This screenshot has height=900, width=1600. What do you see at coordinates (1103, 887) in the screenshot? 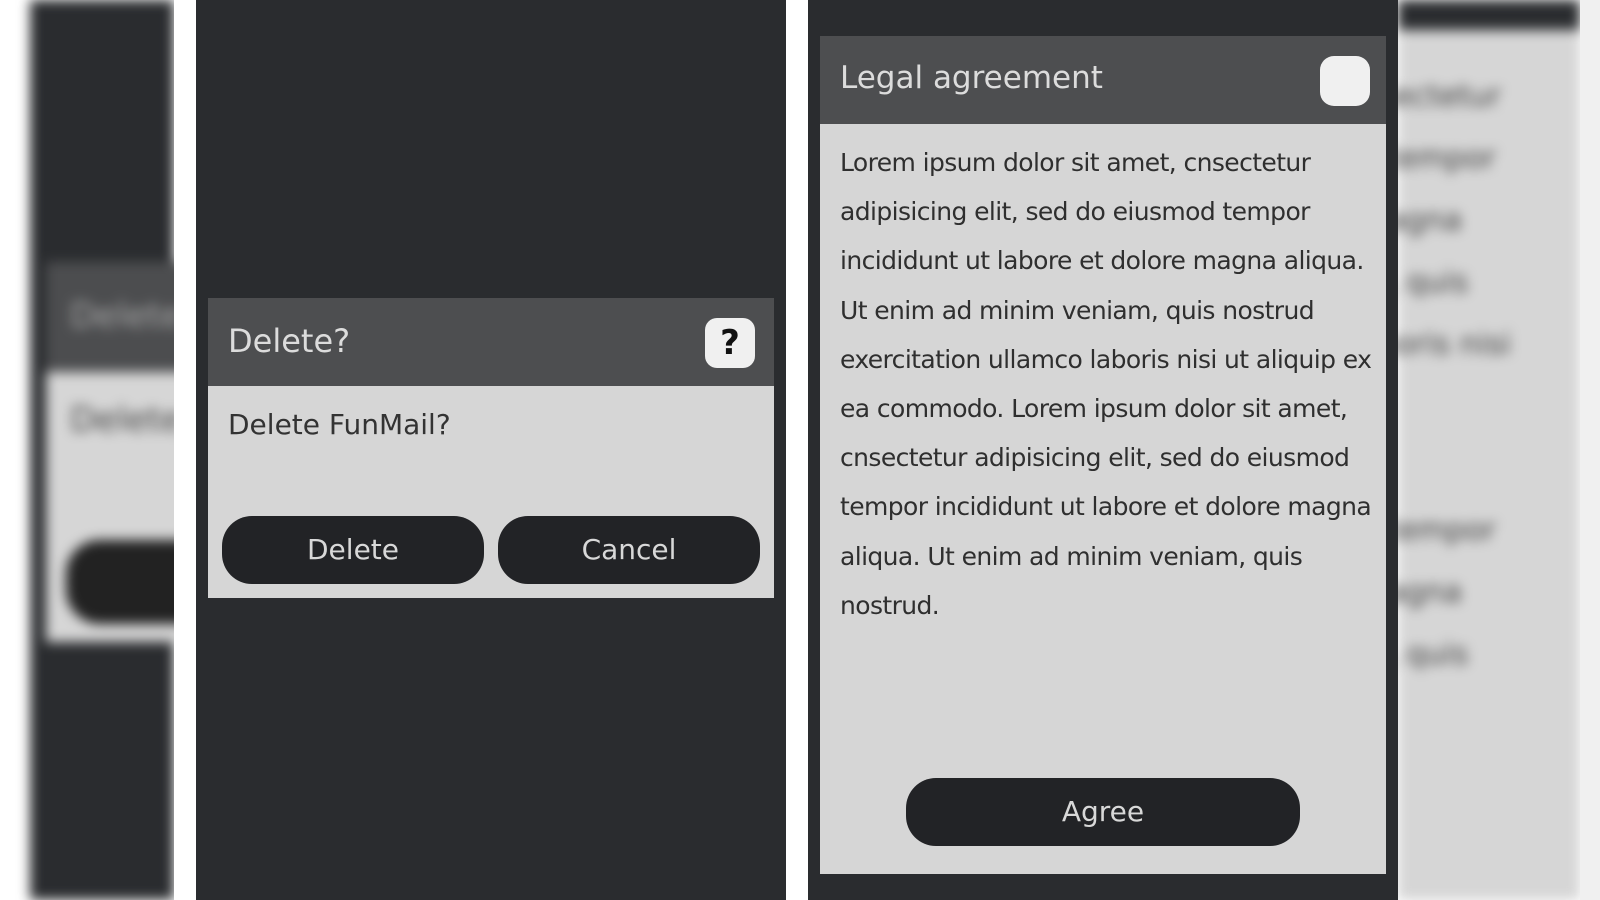
I see `screen-bottom-bar` at bounding box center [1103, 887].